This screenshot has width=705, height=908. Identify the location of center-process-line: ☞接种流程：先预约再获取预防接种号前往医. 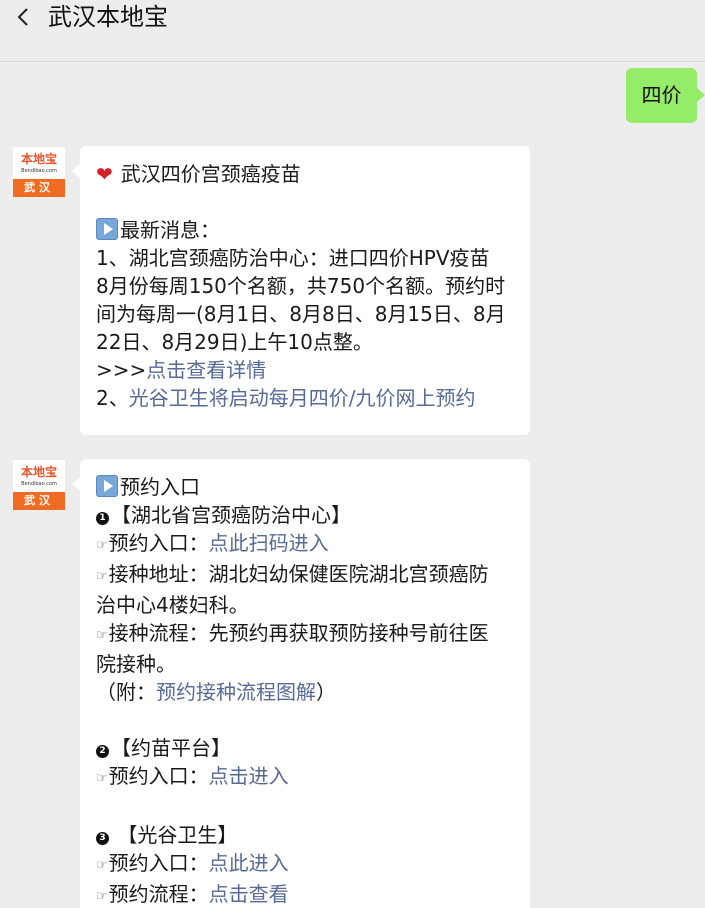
(305, 634).